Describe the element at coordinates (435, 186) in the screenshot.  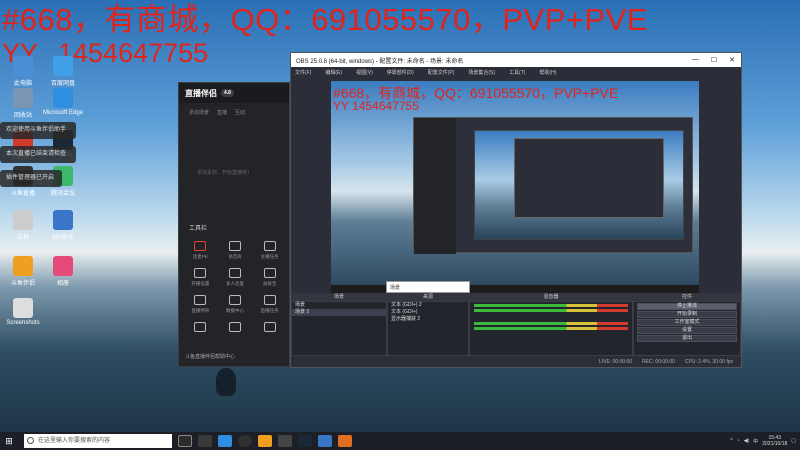
I see `nested-zhibo` at that location.